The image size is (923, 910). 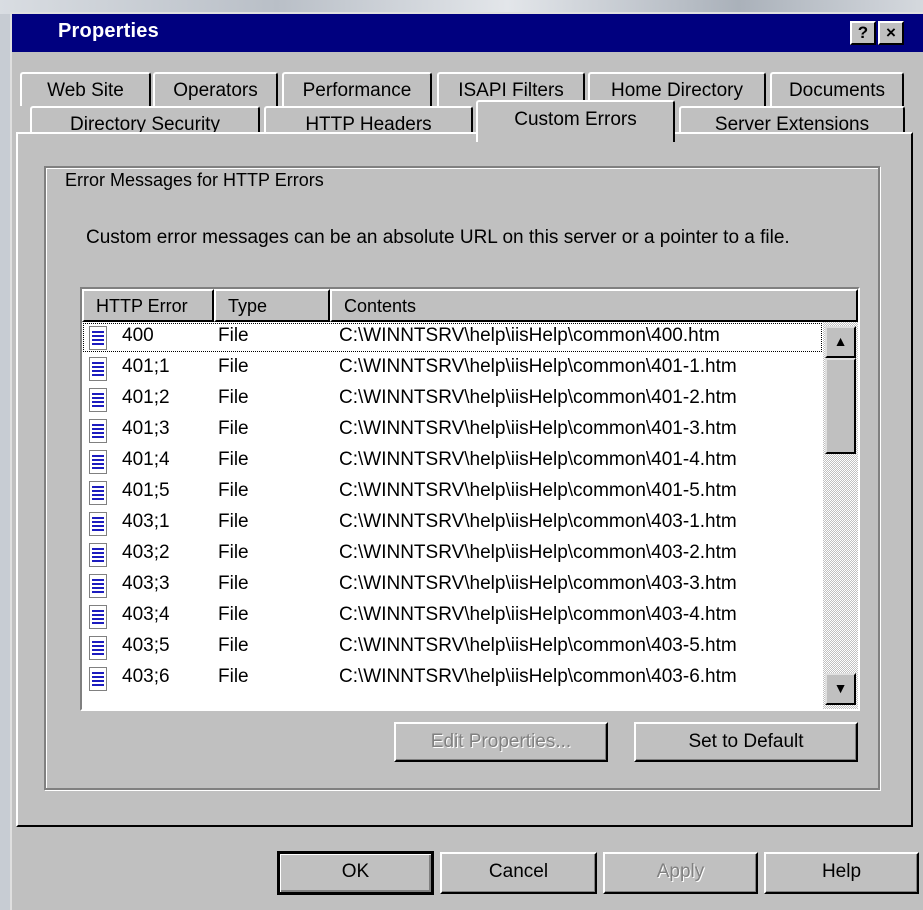 What do you see at coordinates (841, 873) in the screenshot?
I see `help-button: Help` at bounding box center [841, 873].